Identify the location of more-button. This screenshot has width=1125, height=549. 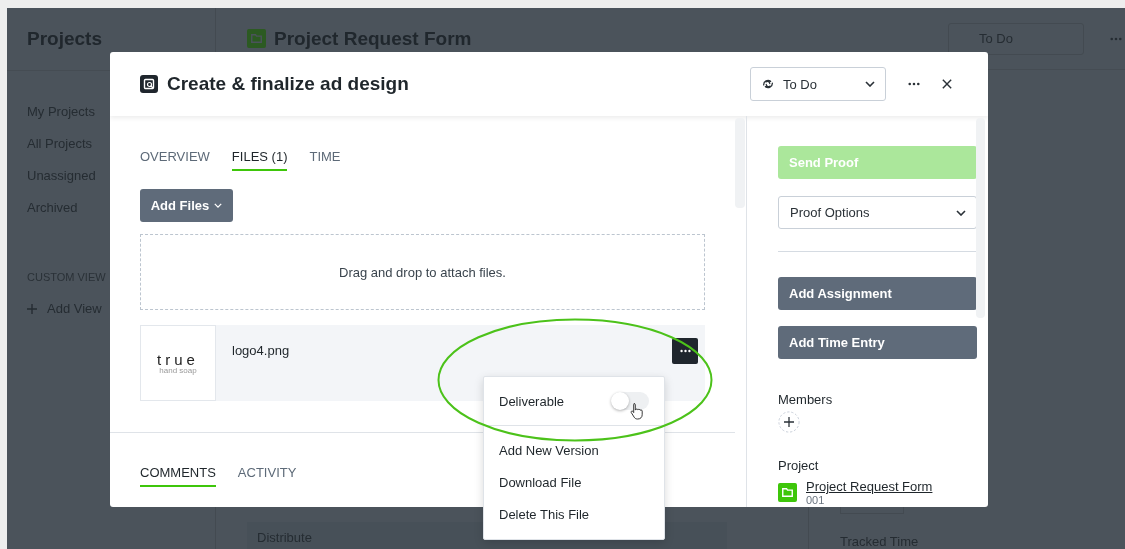
(685, 351).